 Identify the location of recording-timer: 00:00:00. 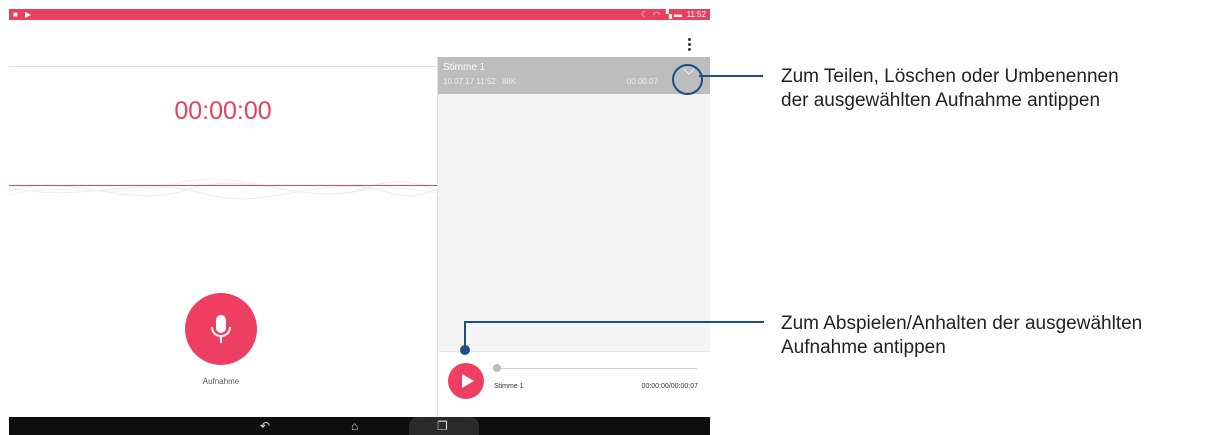
(223, 111).